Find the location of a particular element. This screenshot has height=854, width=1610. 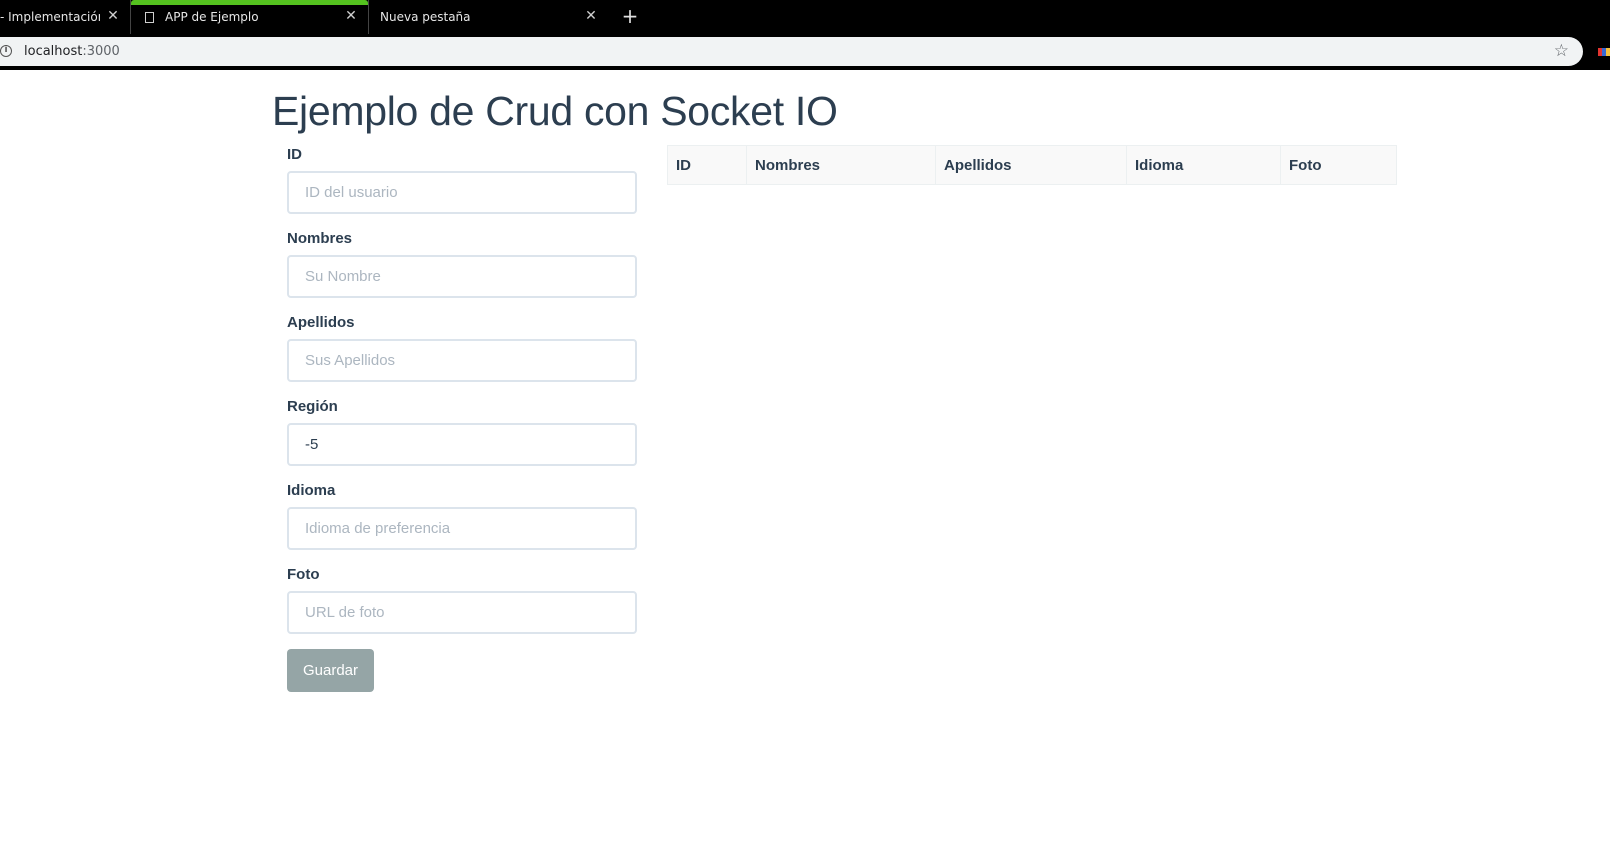

table-header-row: ID Nombres Apellidos Idioma Foto is located at coordinates (1032, 165).